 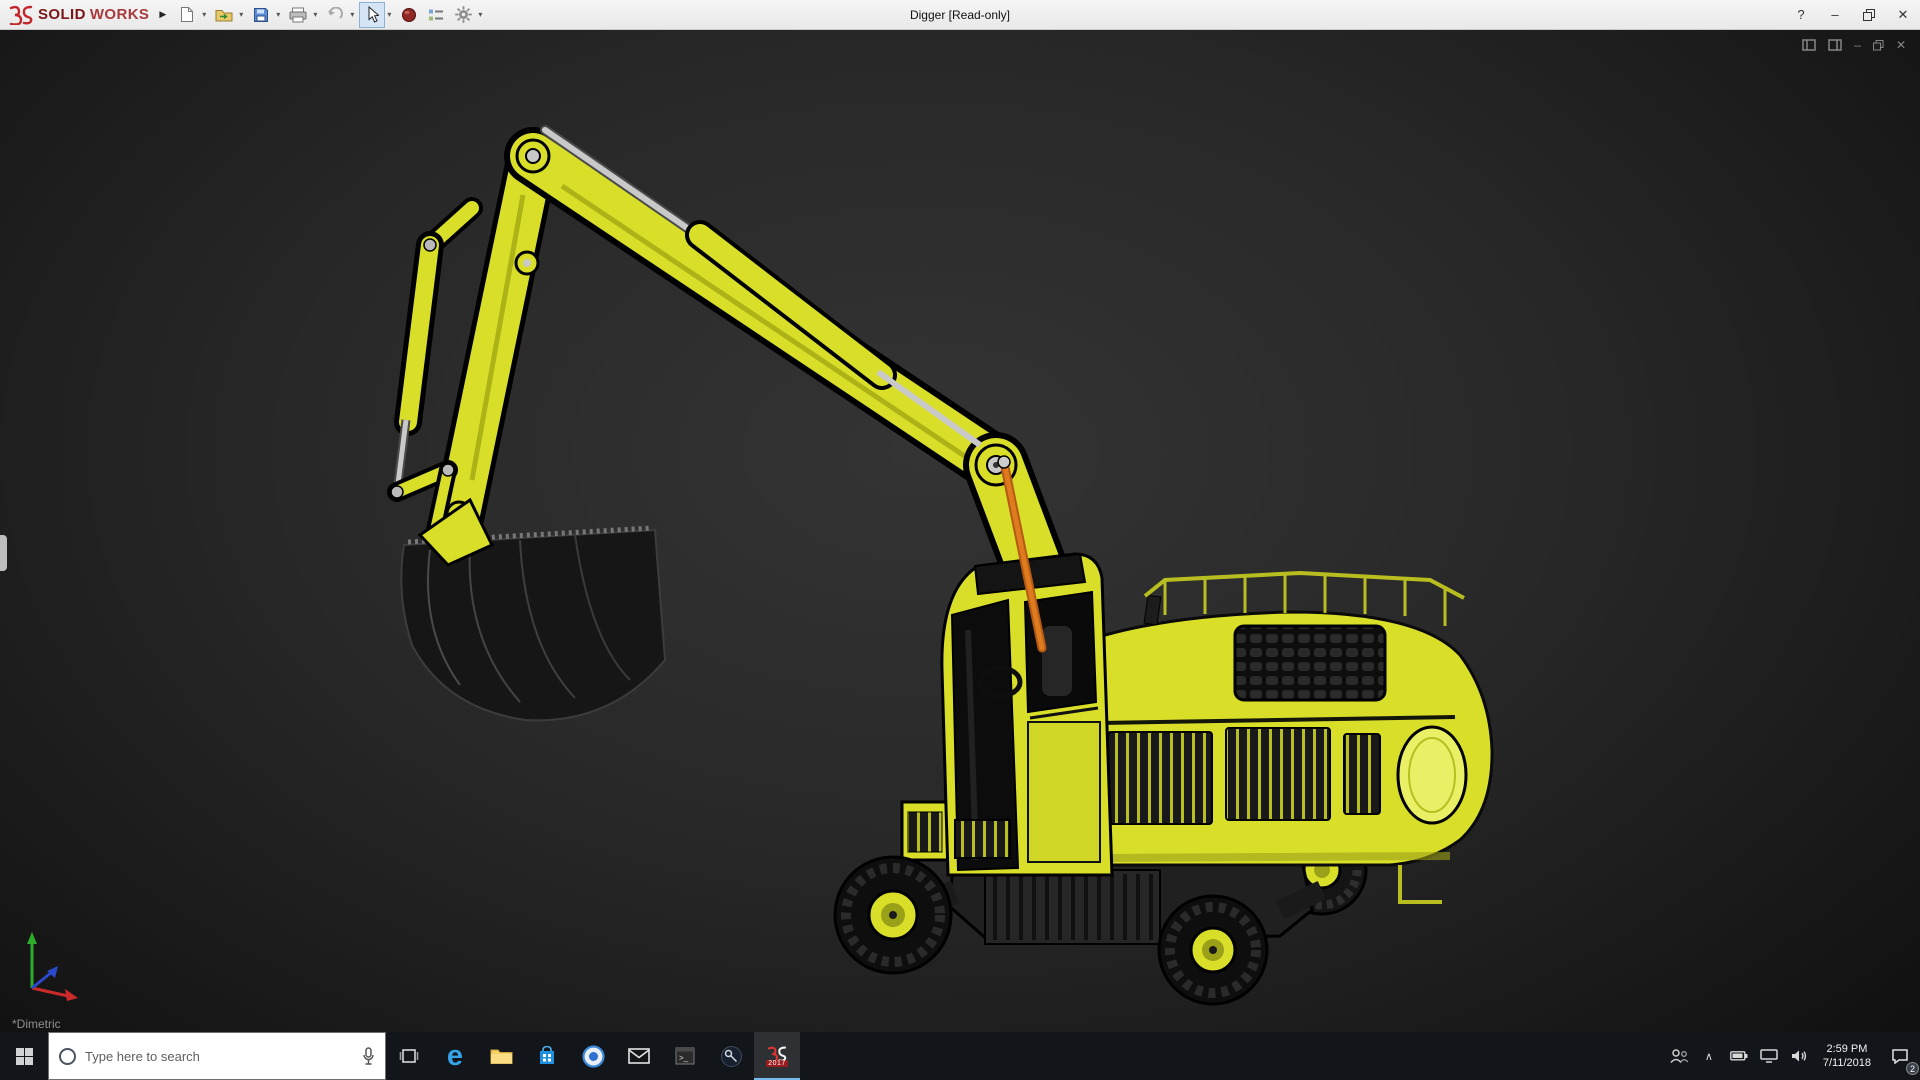 I want to click on select-tool-button, so click(x=372, y=14).